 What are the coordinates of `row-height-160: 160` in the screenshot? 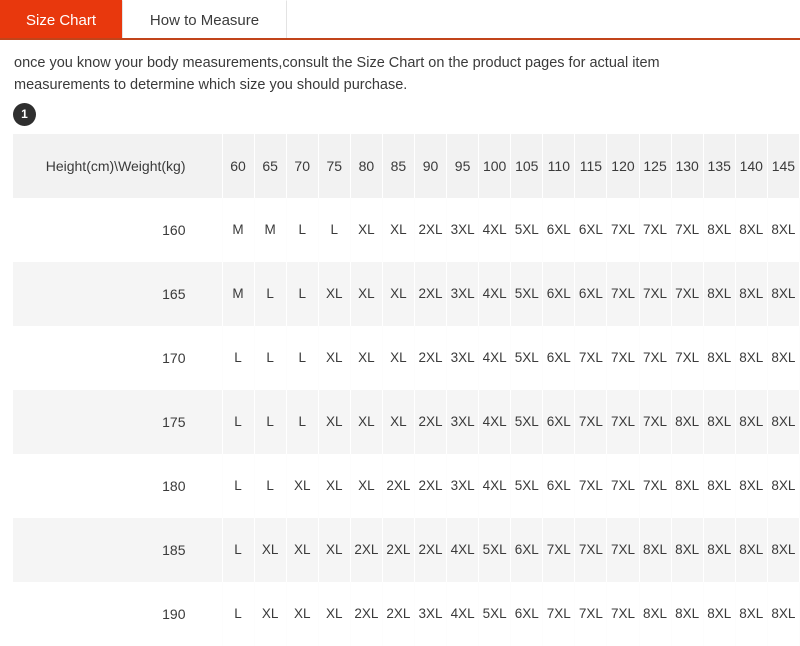 It's located at (174, 229).